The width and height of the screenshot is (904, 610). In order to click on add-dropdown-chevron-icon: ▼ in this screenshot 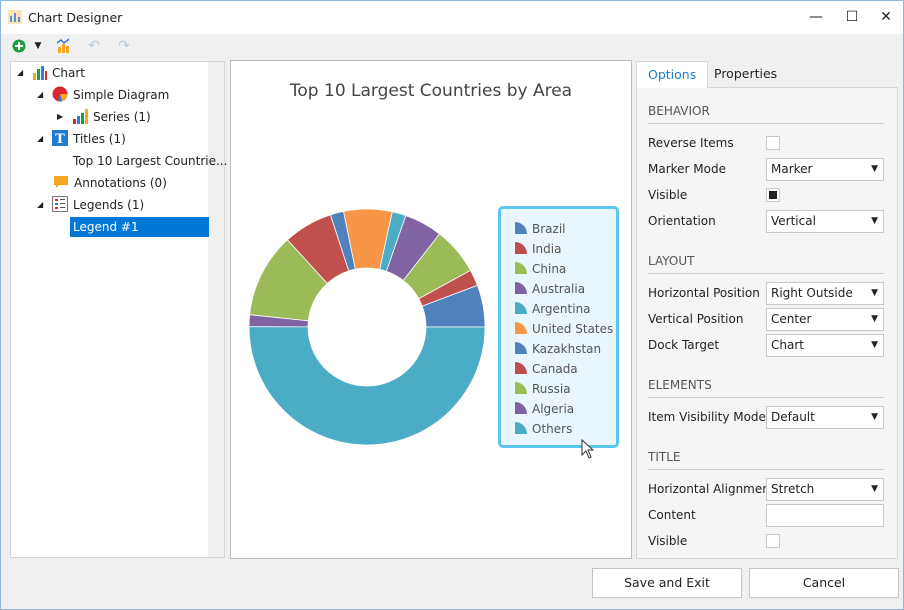, I will do `click(38, 46)`.